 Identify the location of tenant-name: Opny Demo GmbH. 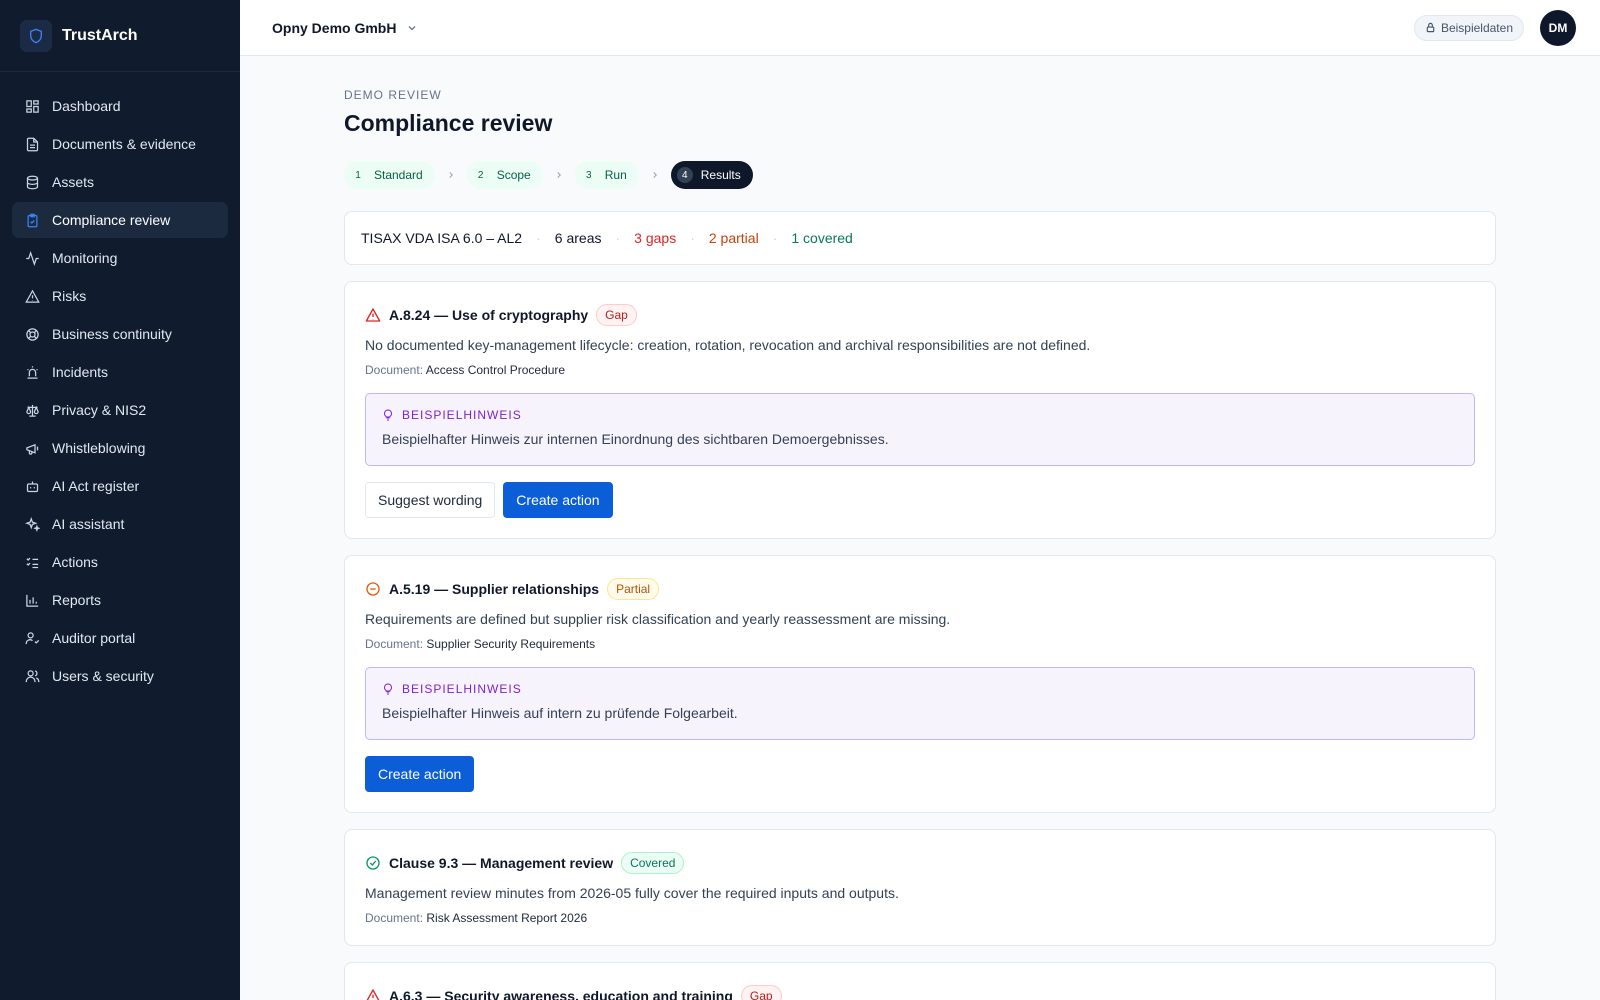
(334, 27).